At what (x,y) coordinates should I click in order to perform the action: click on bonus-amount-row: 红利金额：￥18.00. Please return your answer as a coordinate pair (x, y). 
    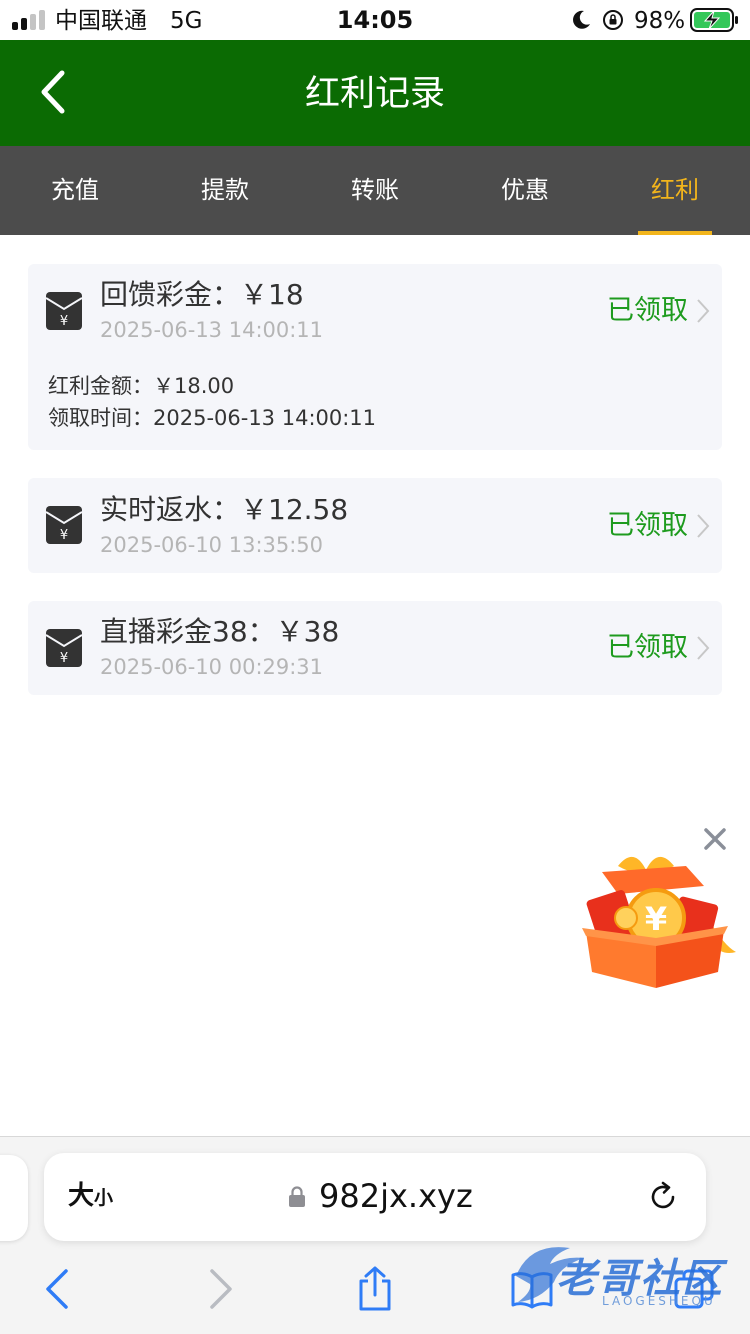
    Looking at the image, I should click on (141, 386).